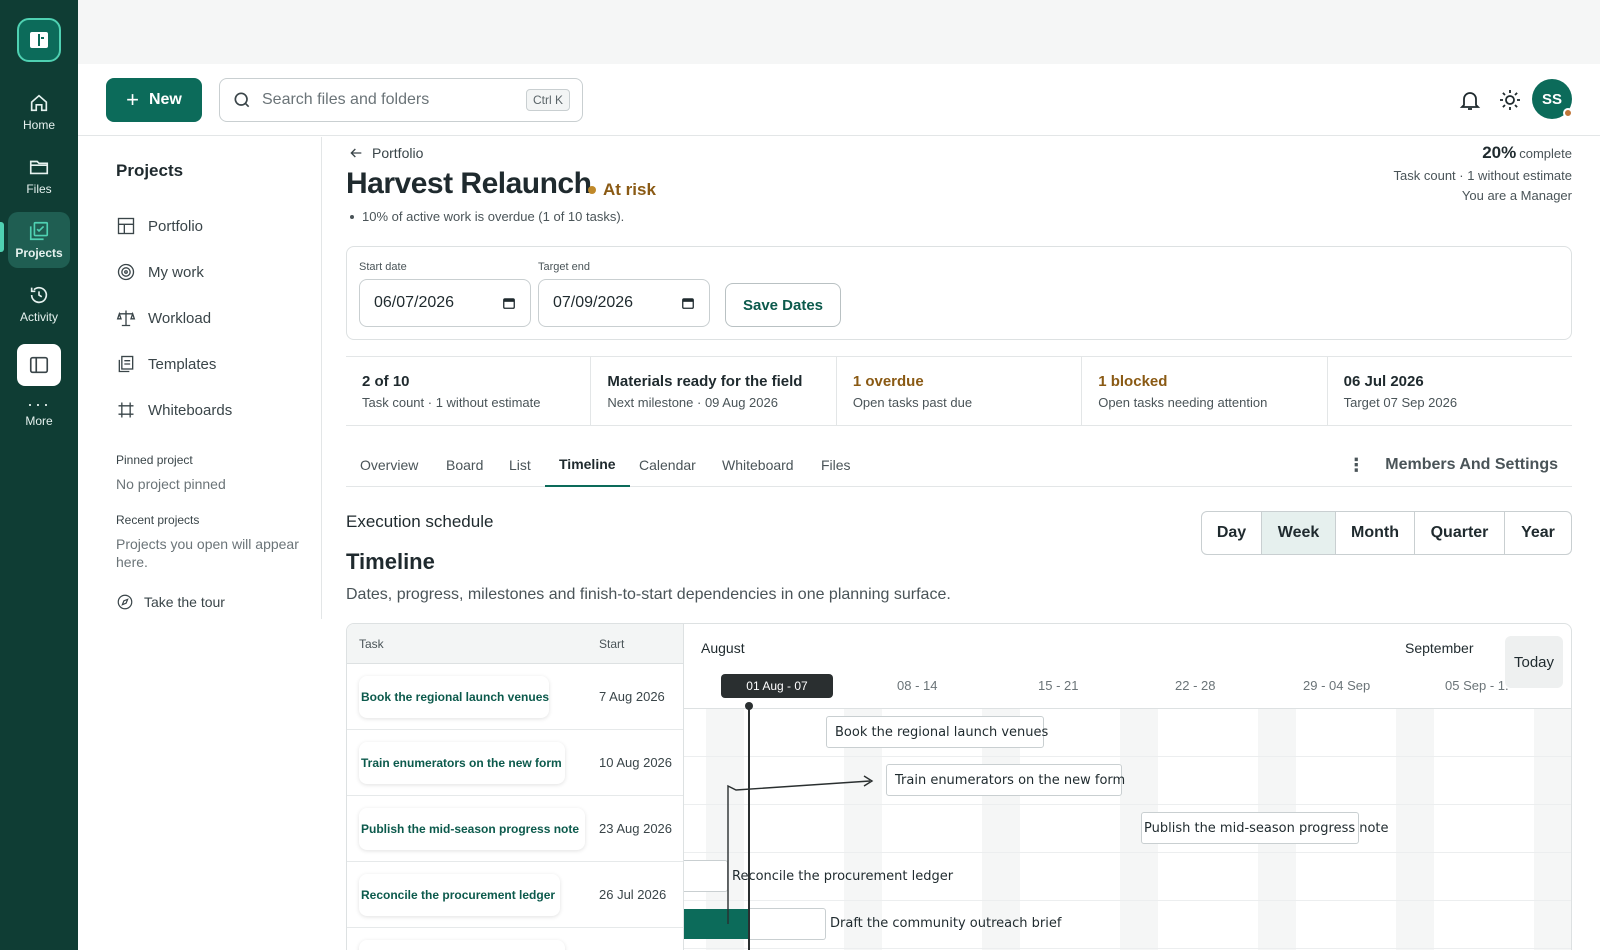 The height and width of the screenshot is (950, 1600). I want to click on sidebar-toggle-button, so click(39, 365).